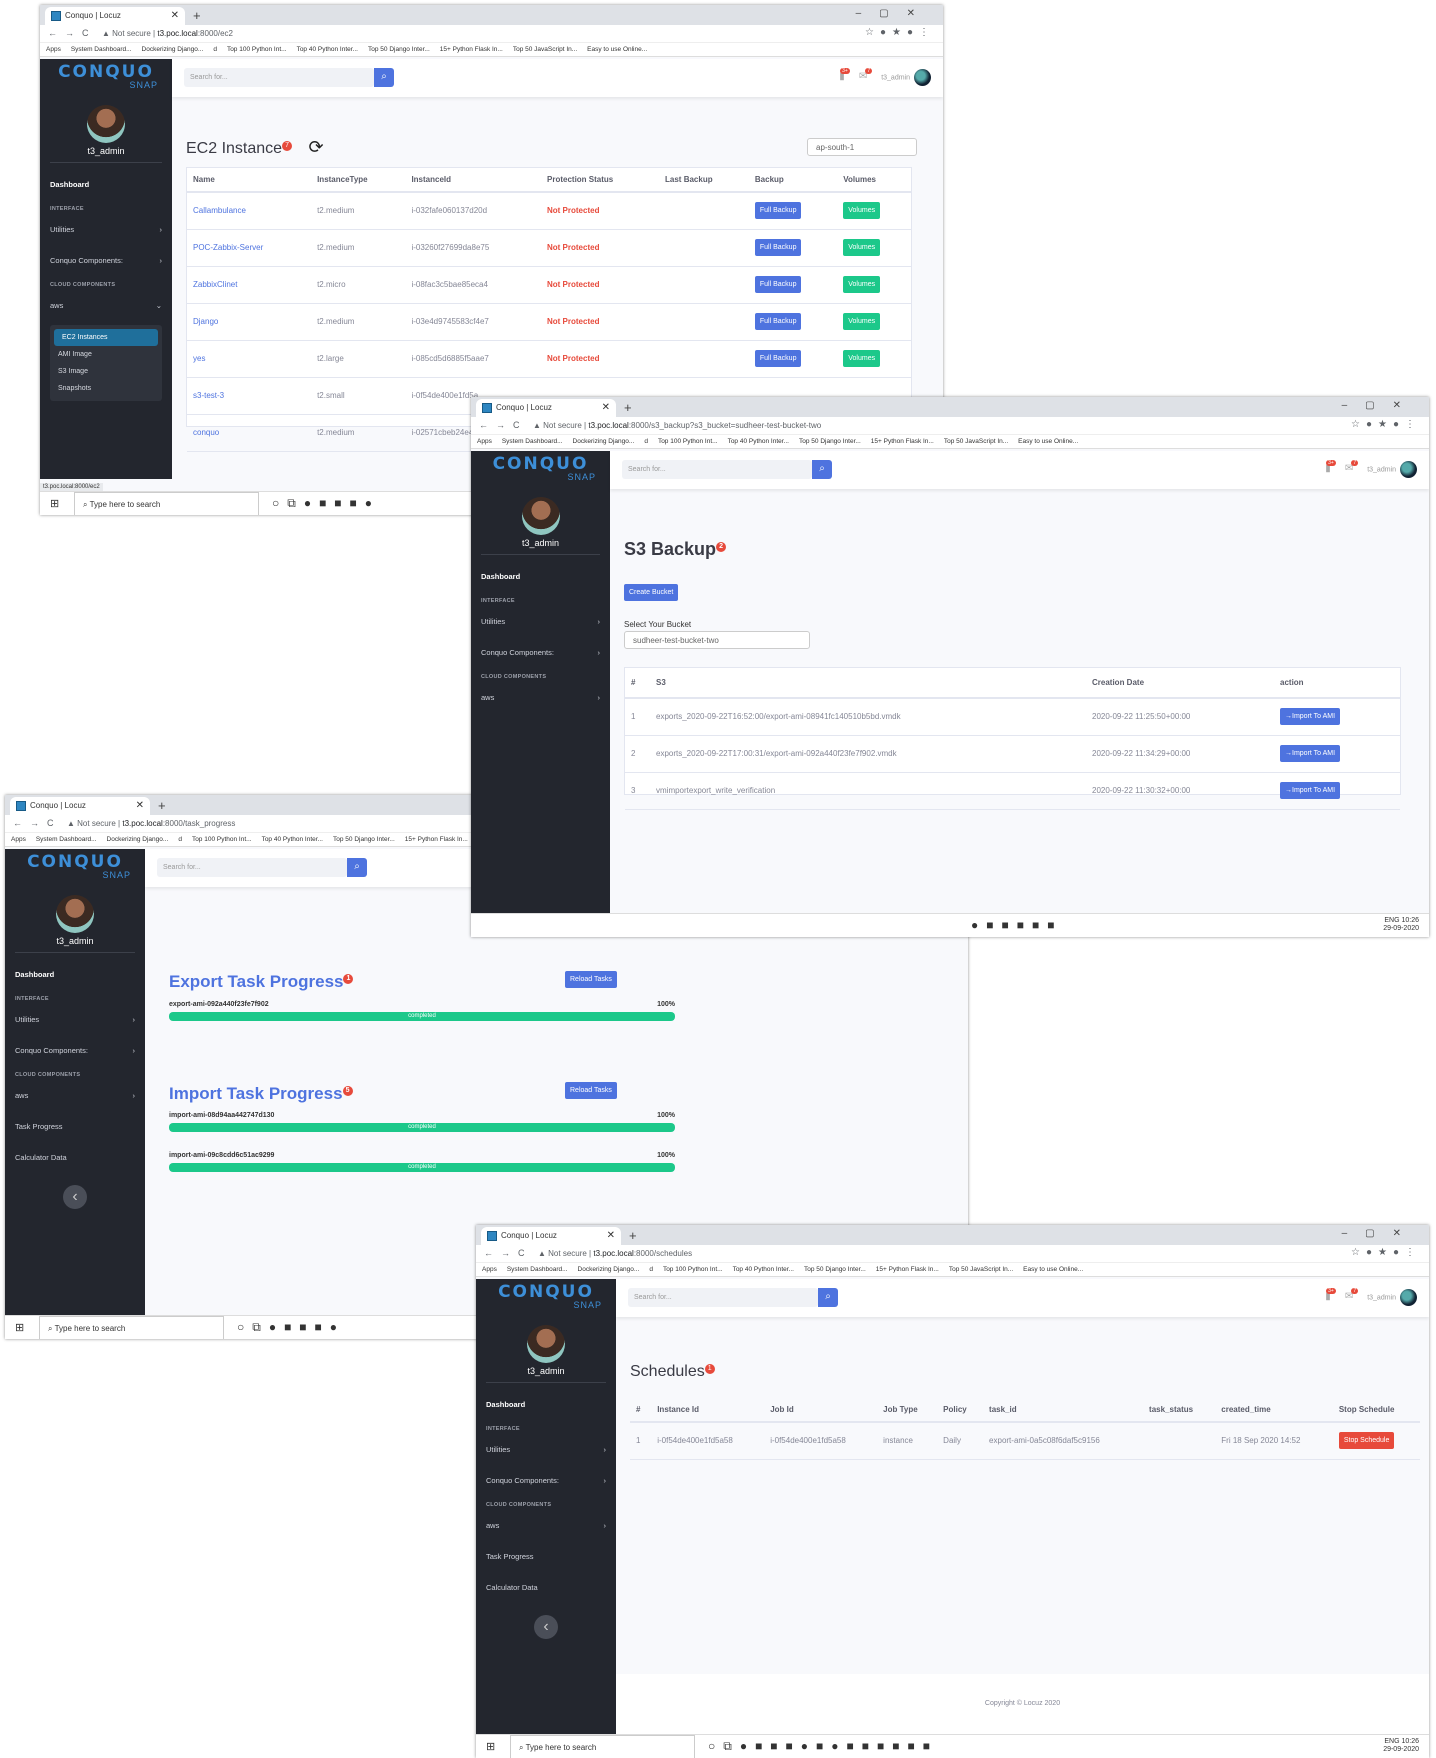 This screenshot has width=1436, height=1758. What do you see at coordinates (823, 1746) in the screenshot?
I see `taskbar-app-icons: ○⧉●■■■●■●■■■■■■` at bounding box center [823, 1746].